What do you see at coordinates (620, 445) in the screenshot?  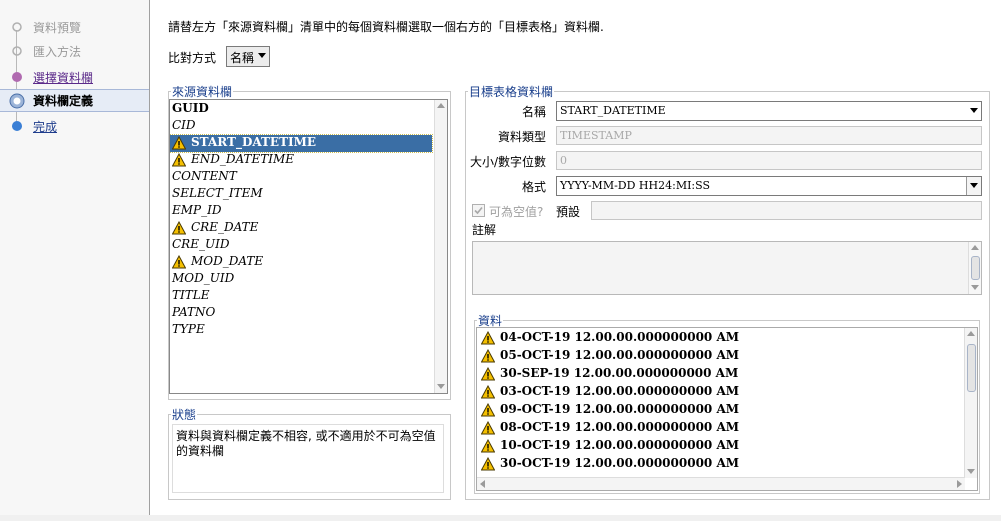 I see `data-sample-value: 10-OCT-19 12.00.00.000000000 AM` at bounding box center [620, 445].